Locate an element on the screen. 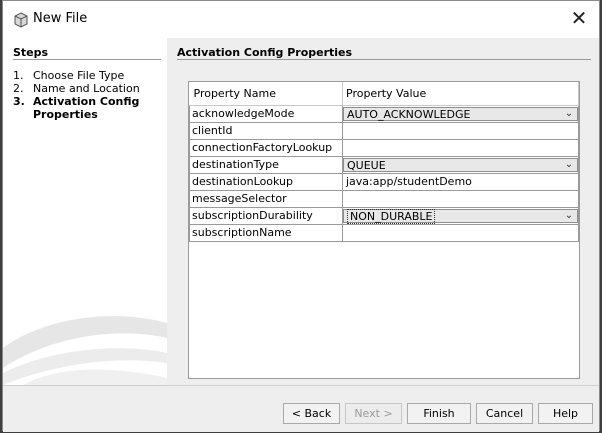 Image resolution: width=602 pixels, height=433 pixels. dropdown-value: AUTO_ACKNOWLEDGE is located at coordinates (409, 114).